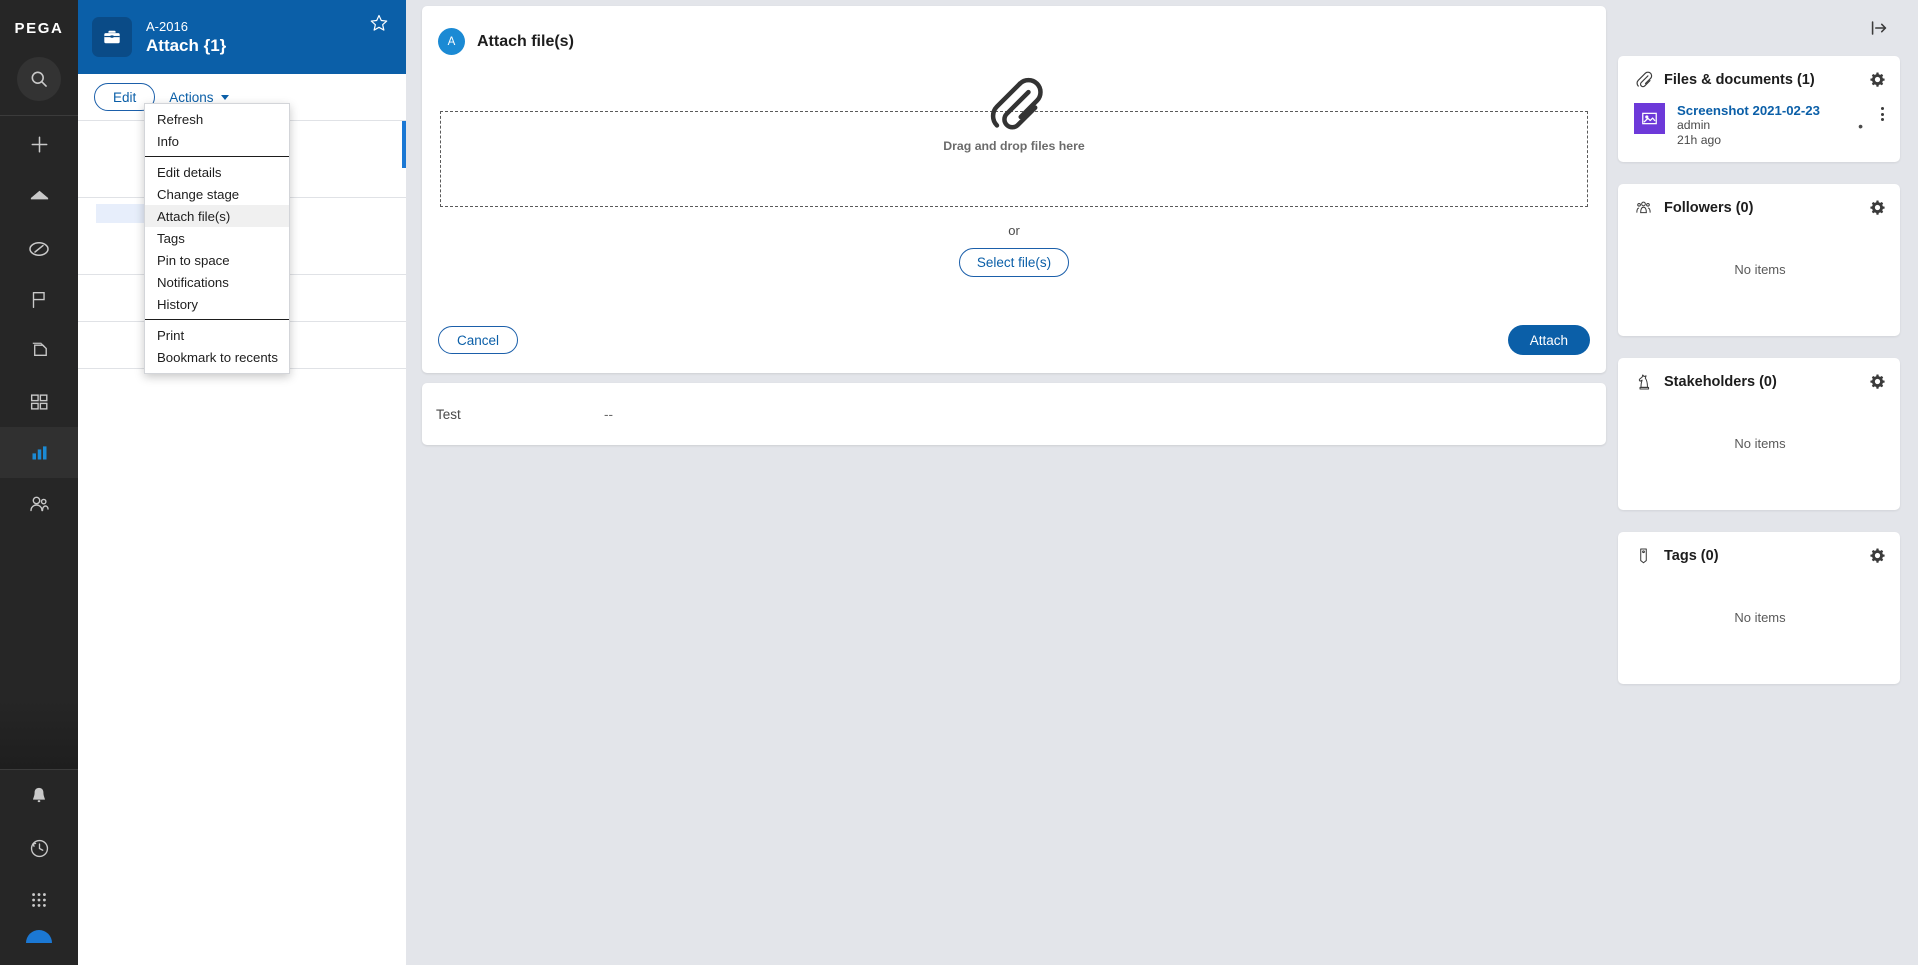 Image resolution: width=1918 pixels, height=965 pixels. What do you see at coordinates (39, 936) in the screenshot?
I see `avatar` at bounding box center [39, 936].